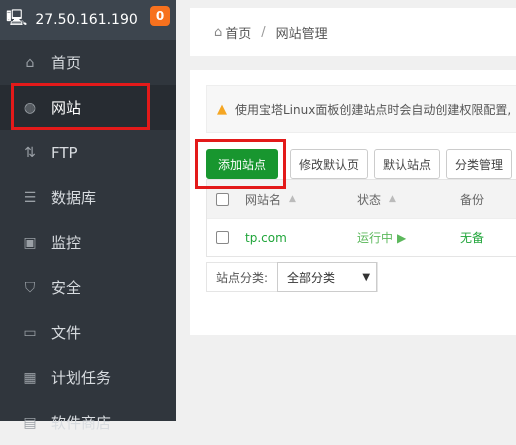 The height and width of the screenshot is (445, 516). Describe the element at coordinates (30, 242) in the screenshot. I see `monitor-icon: ▣` at that location.